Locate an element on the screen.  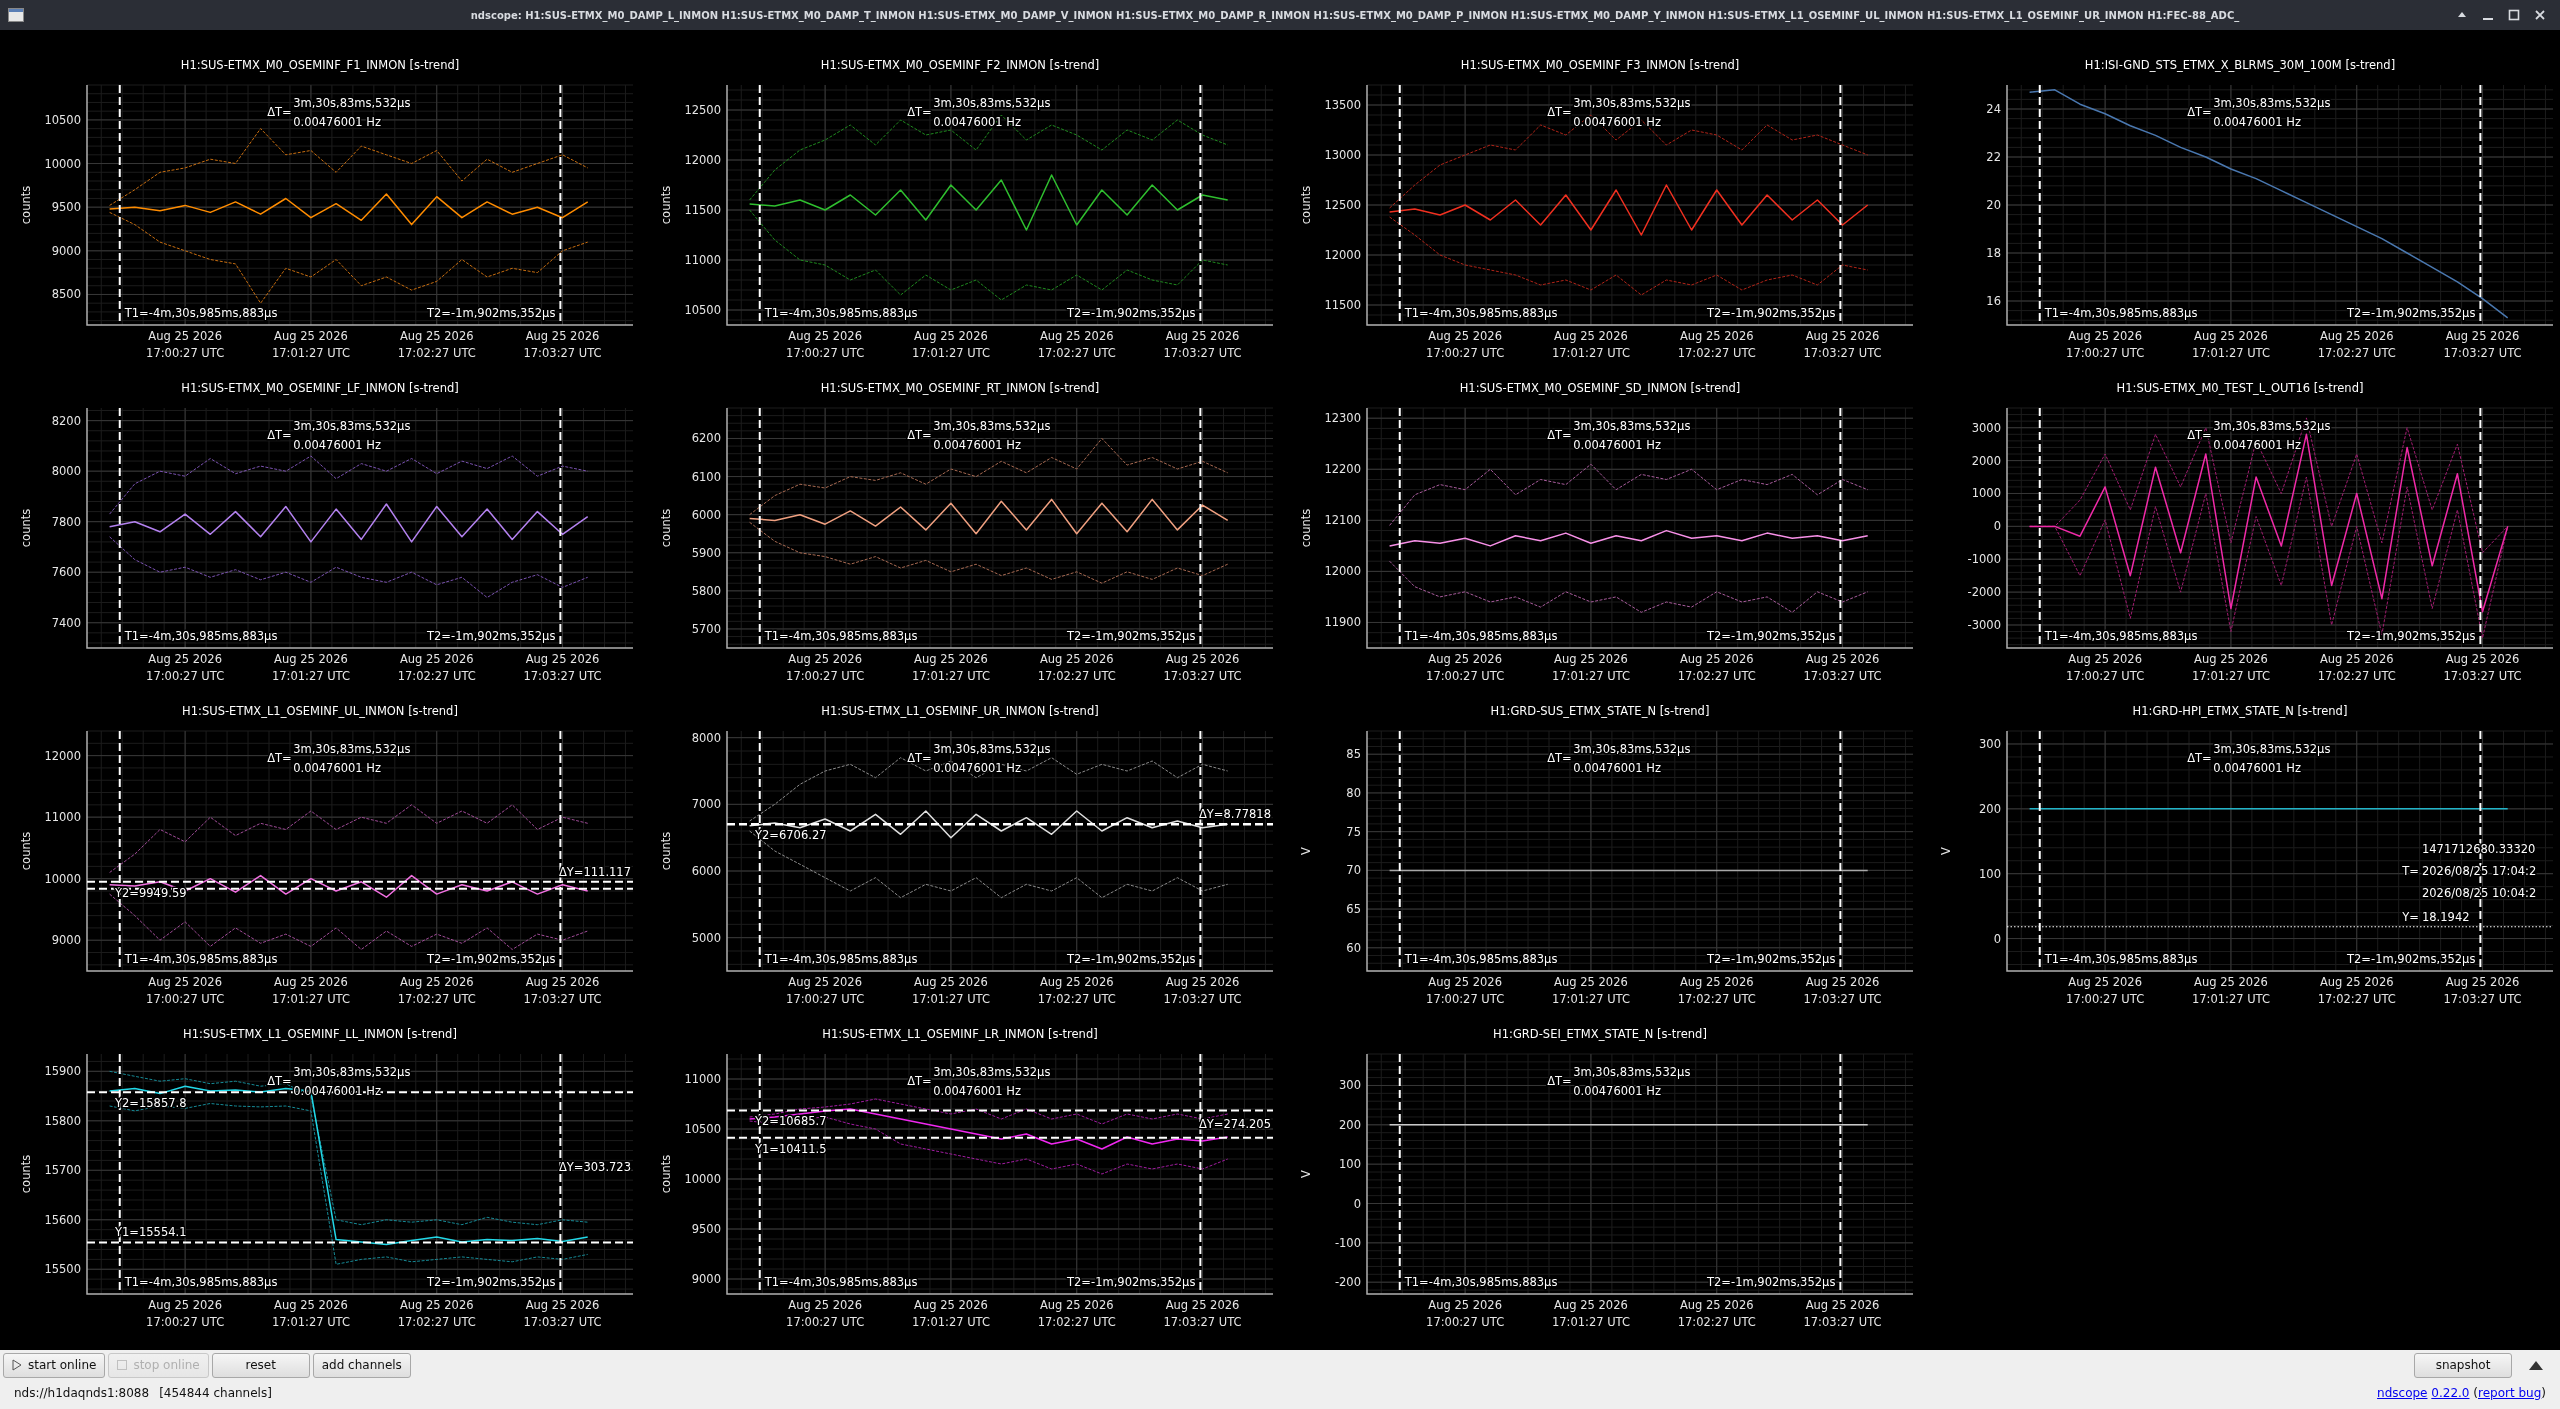
y-tick-label: 7600 is located at coordinates (66, 572).